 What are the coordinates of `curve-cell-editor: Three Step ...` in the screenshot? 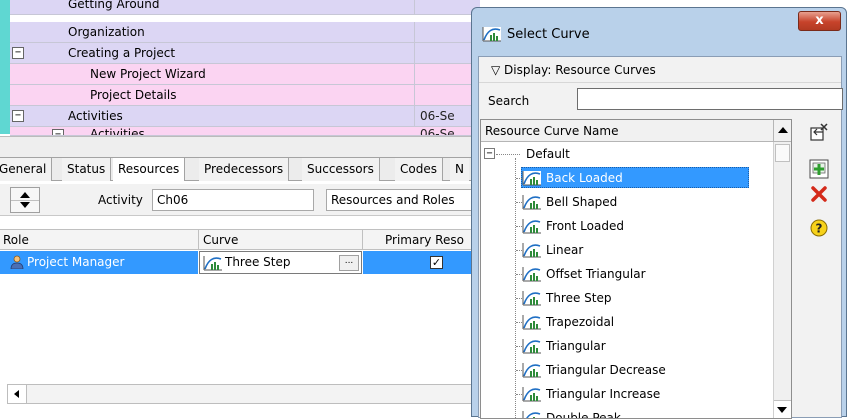 It's located at (280, 262).